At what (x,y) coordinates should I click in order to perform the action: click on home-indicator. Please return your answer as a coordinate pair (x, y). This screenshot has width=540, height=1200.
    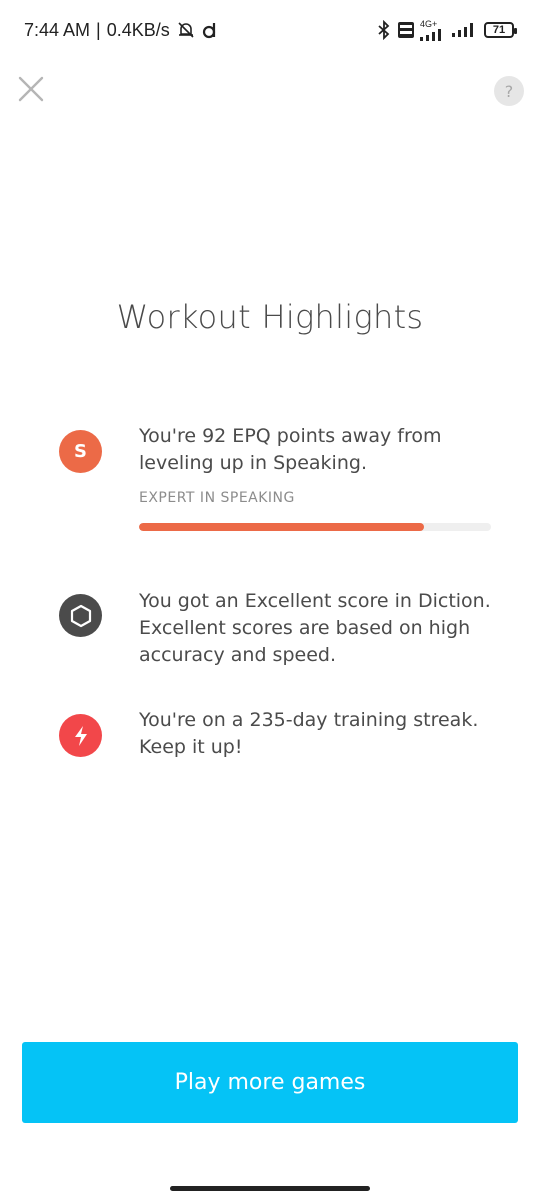
    Looking at the image, I should click on (270, 1188).